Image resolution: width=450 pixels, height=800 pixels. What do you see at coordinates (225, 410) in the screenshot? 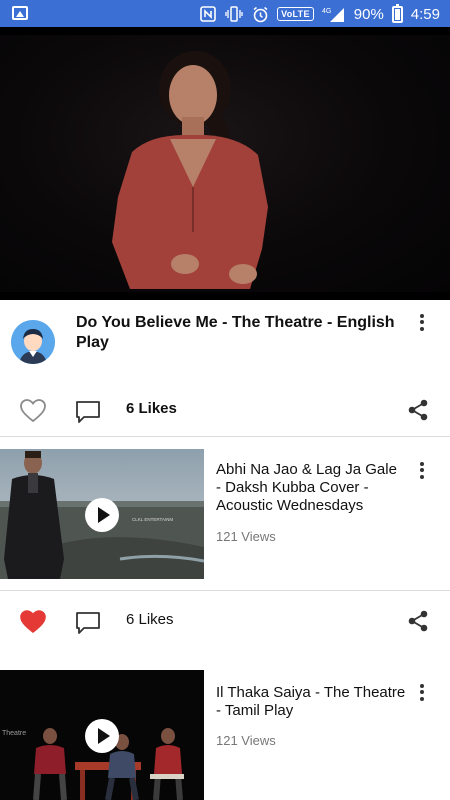
I see `main-video-actions: 6 Likes` at bounding box center [225, 410].